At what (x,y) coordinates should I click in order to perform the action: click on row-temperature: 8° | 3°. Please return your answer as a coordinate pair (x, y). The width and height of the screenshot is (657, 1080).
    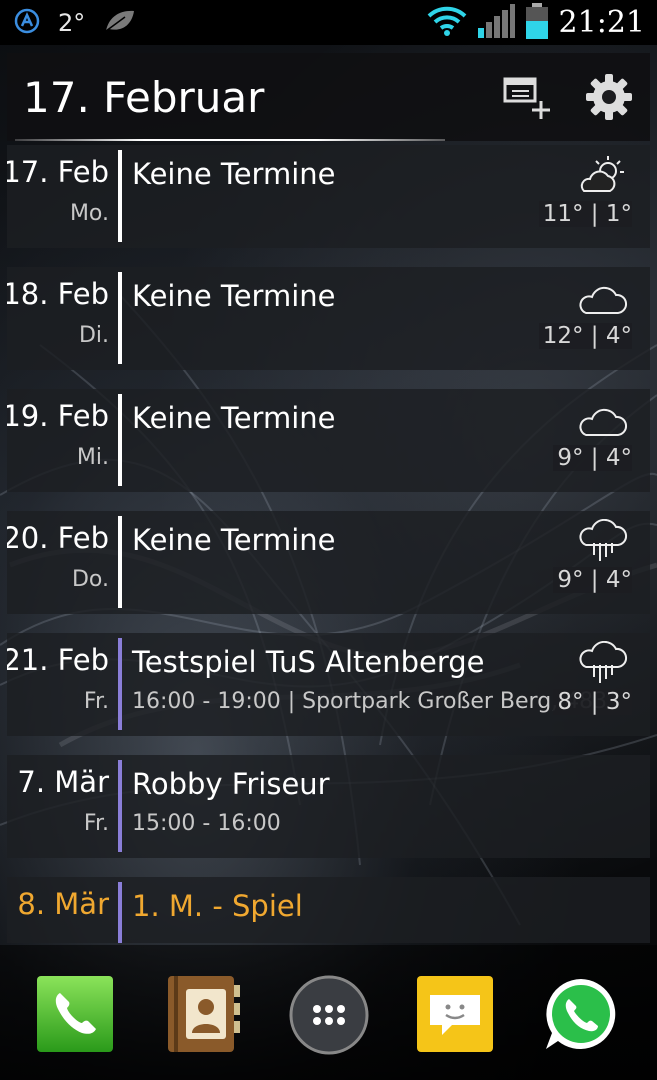
    Looking at the image, I should click on (592, 702).